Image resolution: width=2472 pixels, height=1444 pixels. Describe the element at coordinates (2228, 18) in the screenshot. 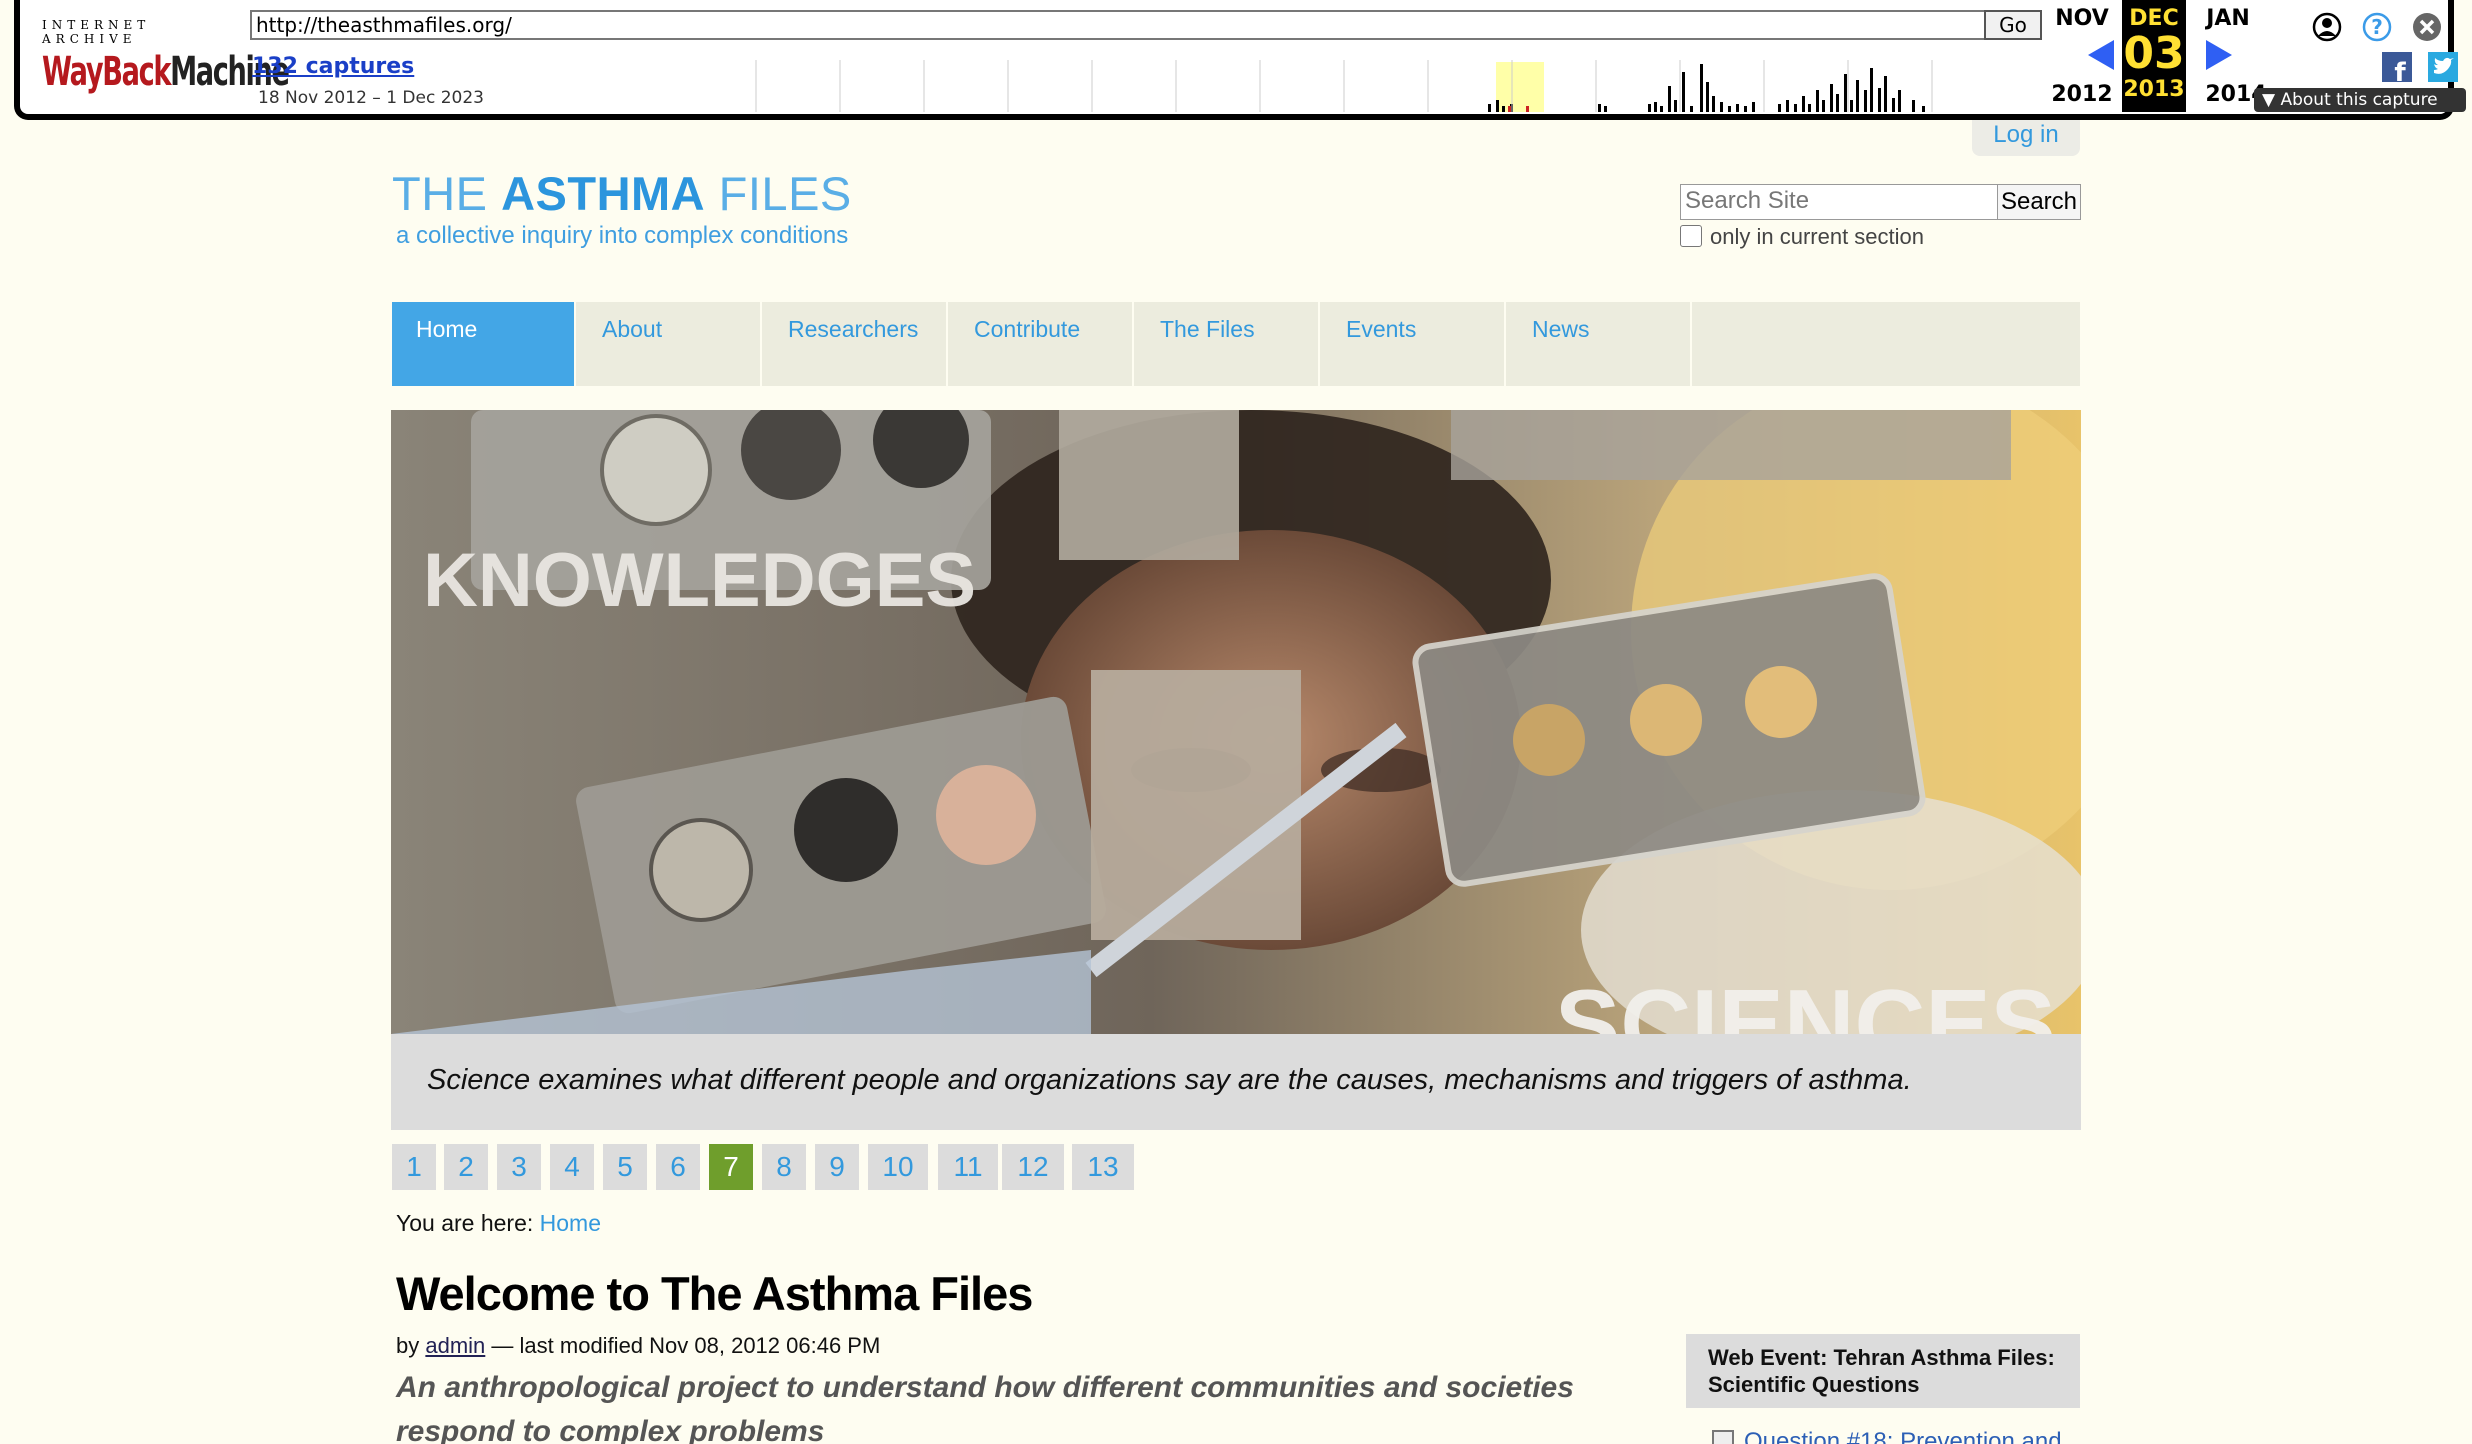

I see `wayback-next-month: JAN` at that location.